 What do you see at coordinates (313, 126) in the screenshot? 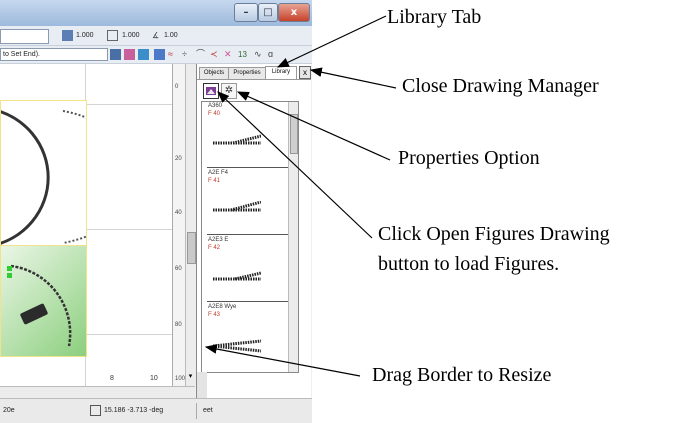
I see `arrow-properties` at bounding box center [313, 126].